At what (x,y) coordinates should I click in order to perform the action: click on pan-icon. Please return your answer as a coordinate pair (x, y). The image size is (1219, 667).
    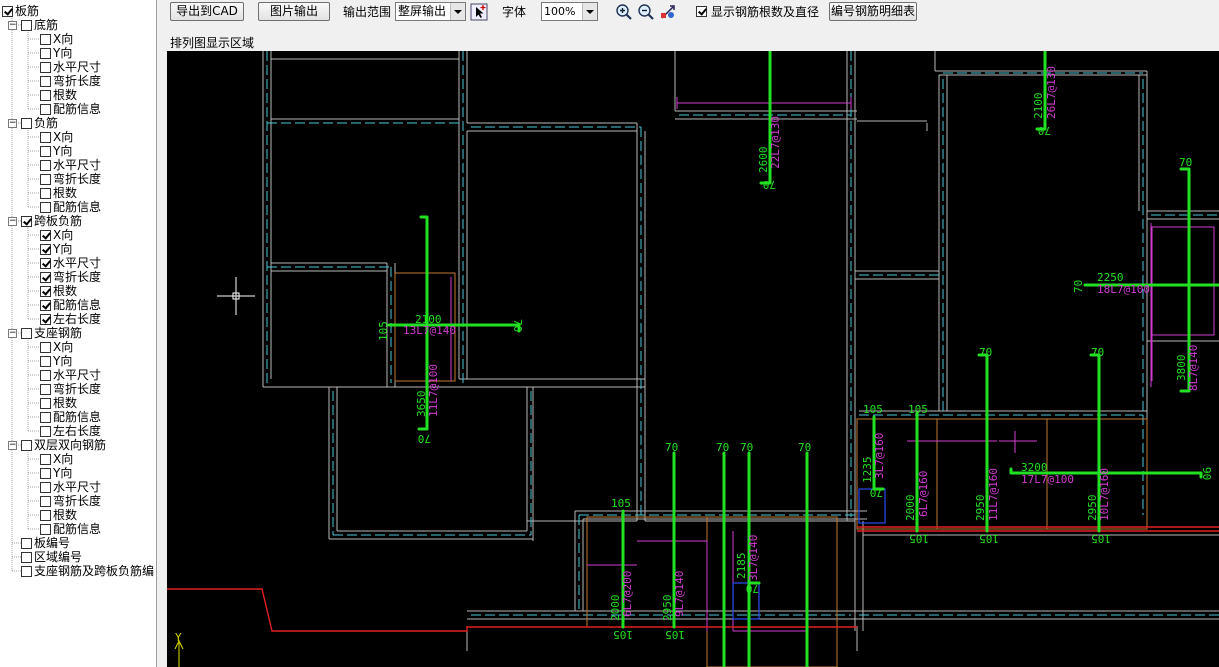
    Looking at the image, I should click on (668, 12).